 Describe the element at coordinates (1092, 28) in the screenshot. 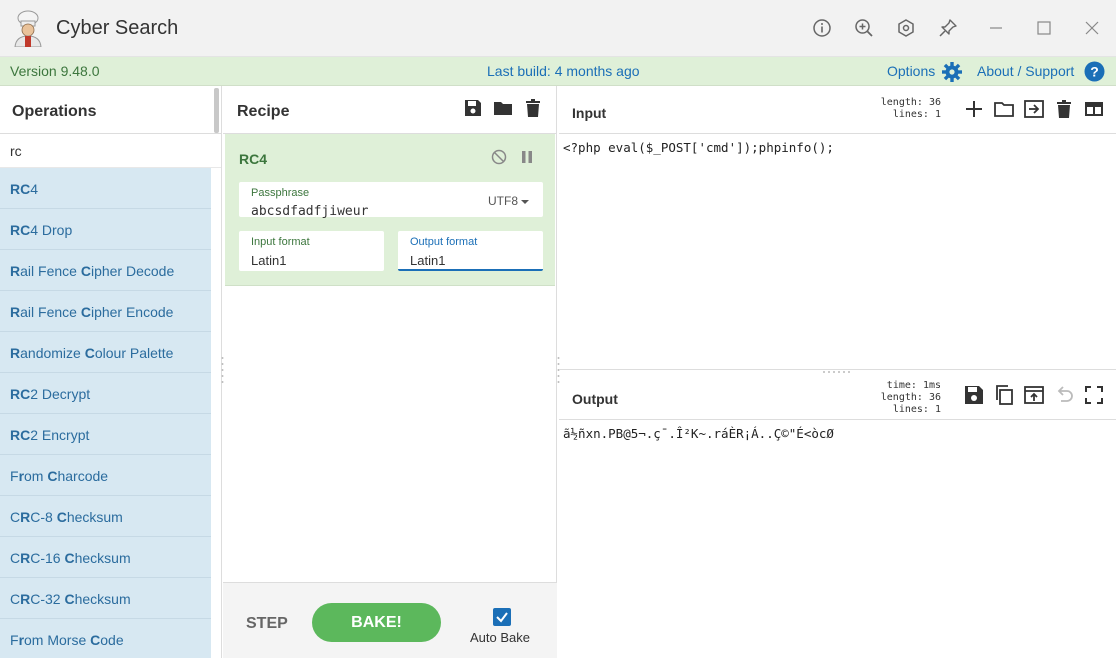

I see `close-icon` at that location.